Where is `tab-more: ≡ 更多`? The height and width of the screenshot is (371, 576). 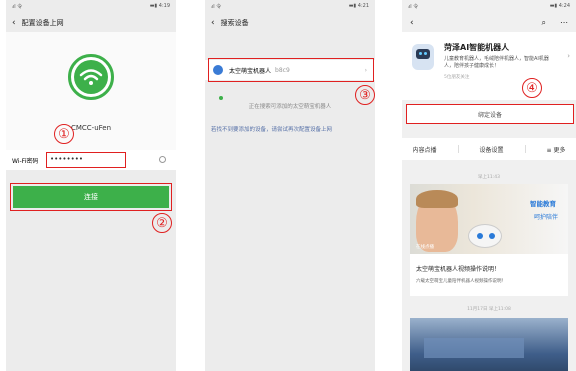 tab-more: ≡ 更多 is located at coordinates (556, 149).